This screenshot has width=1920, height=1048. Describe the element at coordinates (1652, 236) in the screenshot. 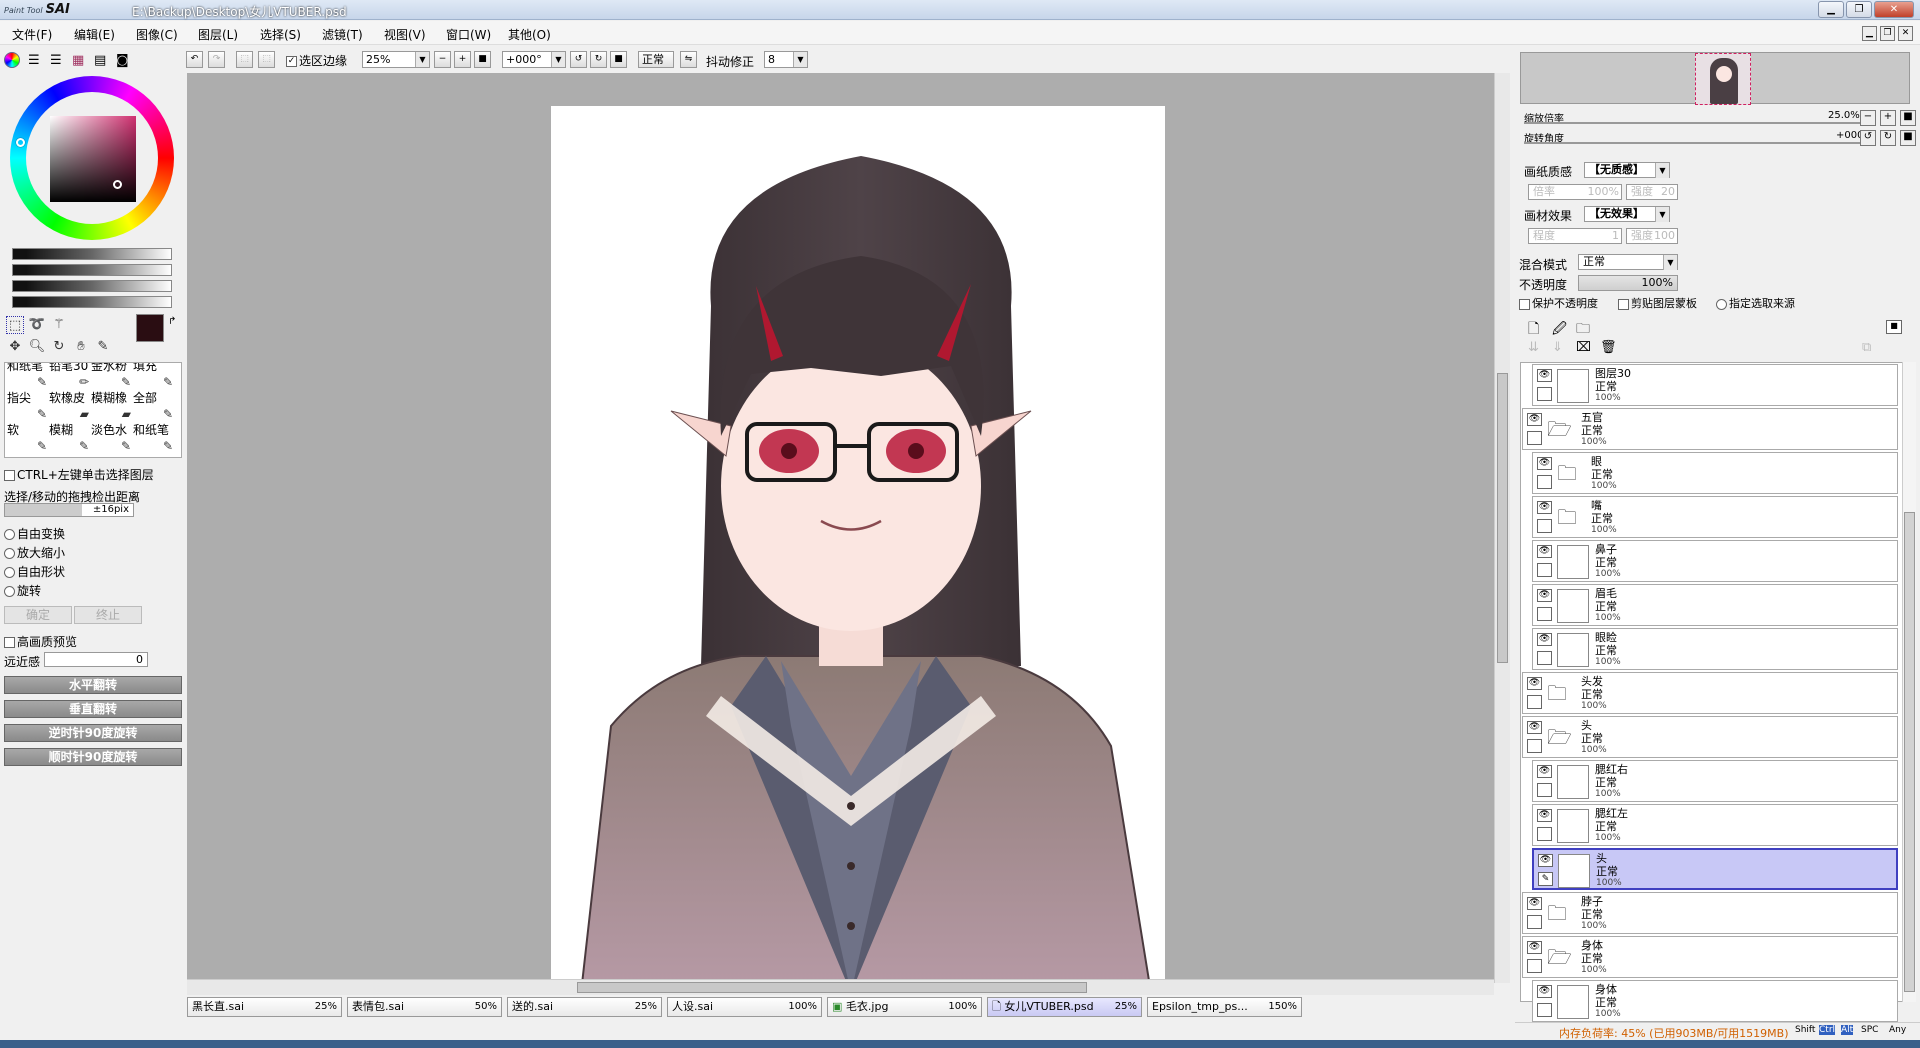

I see `effect-strength-field: 强度 100` at that location.